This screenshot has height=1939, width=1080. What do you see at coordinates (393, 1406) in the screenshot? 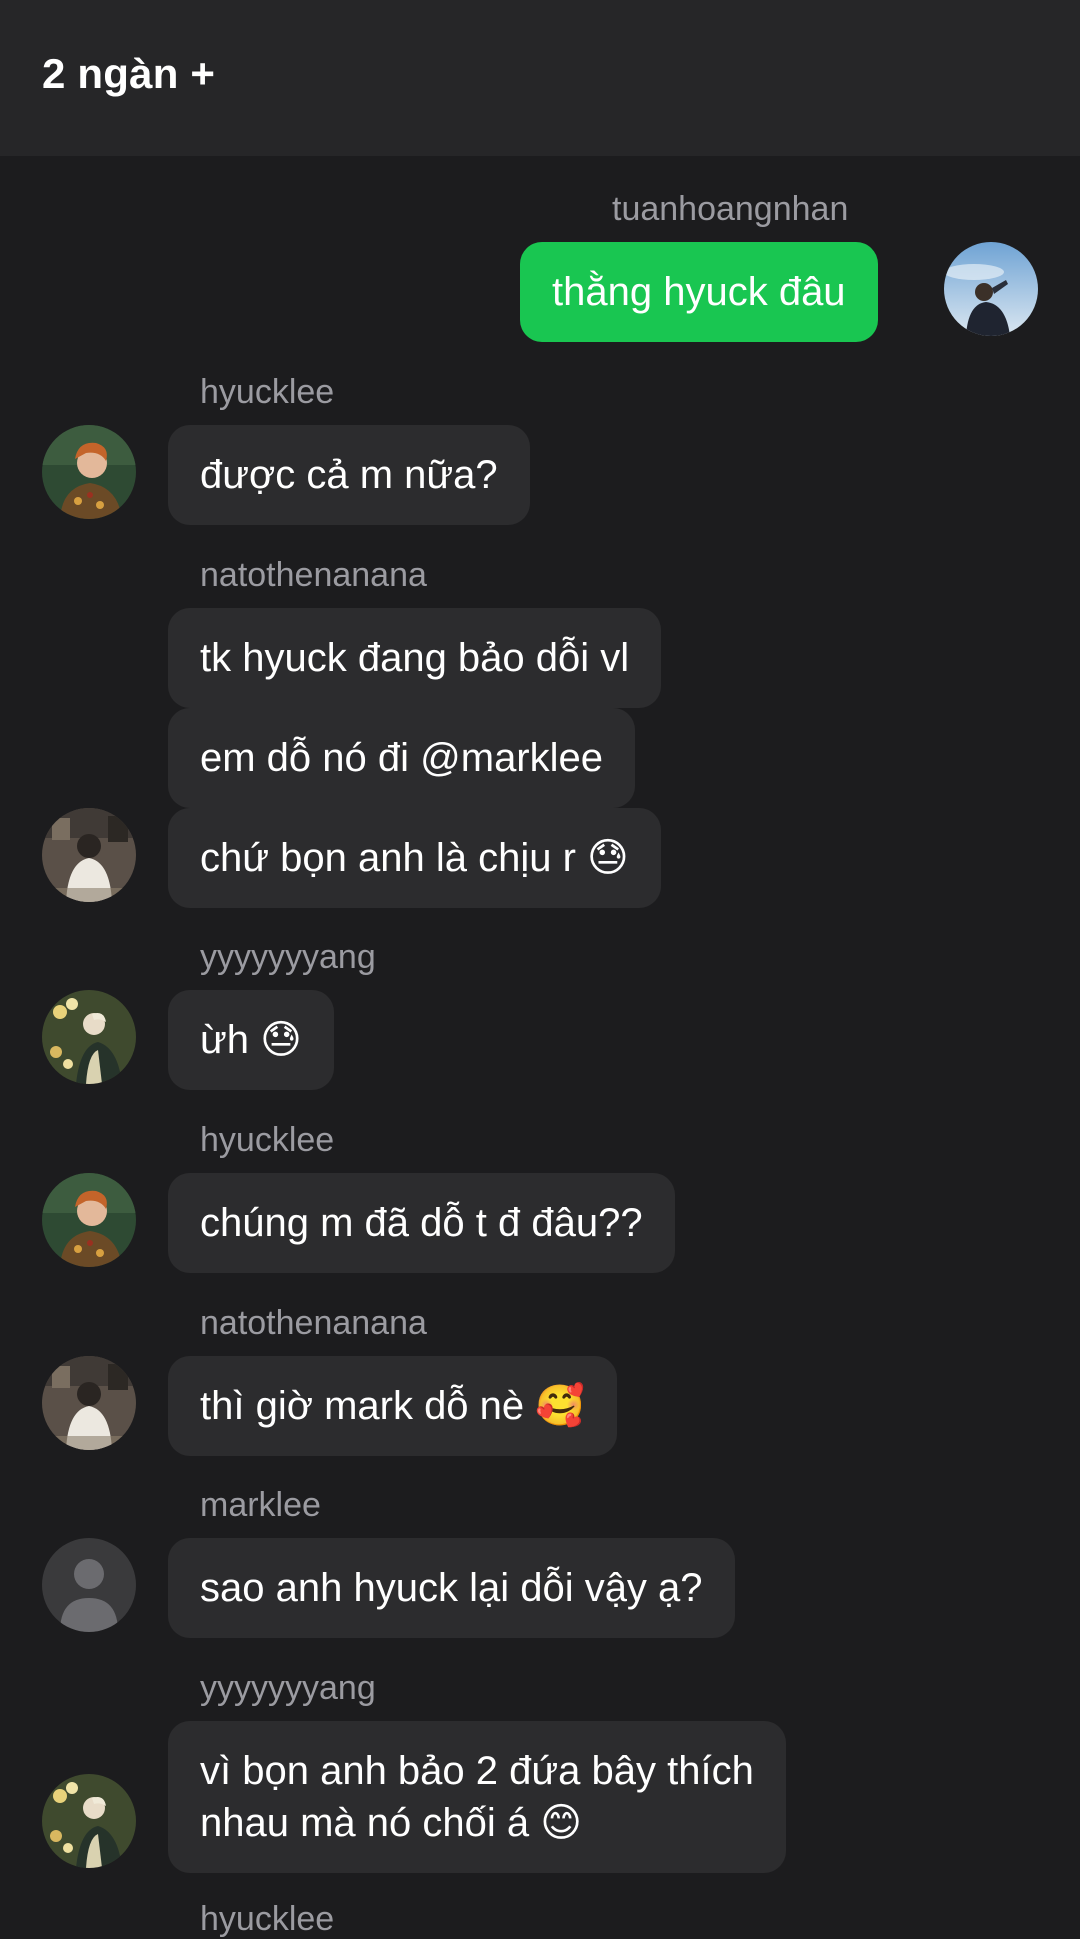
I see `message-bubble: thì giờ mark dỗ nè 🥰` at bounding box center [393, 1406].